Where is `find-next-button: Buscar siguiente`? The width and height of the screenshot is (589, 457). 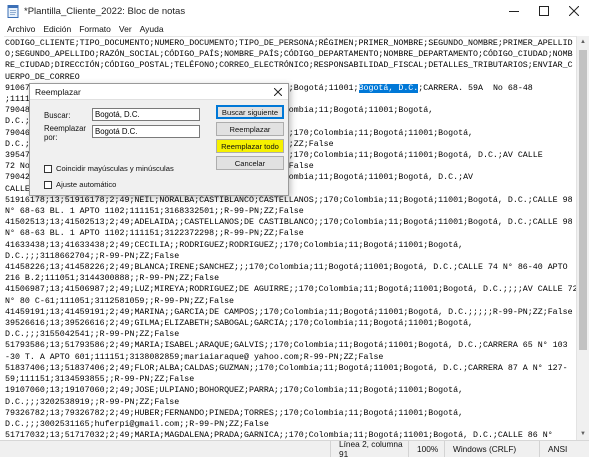 find-next-button: Buscar siguiente is located at coordinates (250, 112).